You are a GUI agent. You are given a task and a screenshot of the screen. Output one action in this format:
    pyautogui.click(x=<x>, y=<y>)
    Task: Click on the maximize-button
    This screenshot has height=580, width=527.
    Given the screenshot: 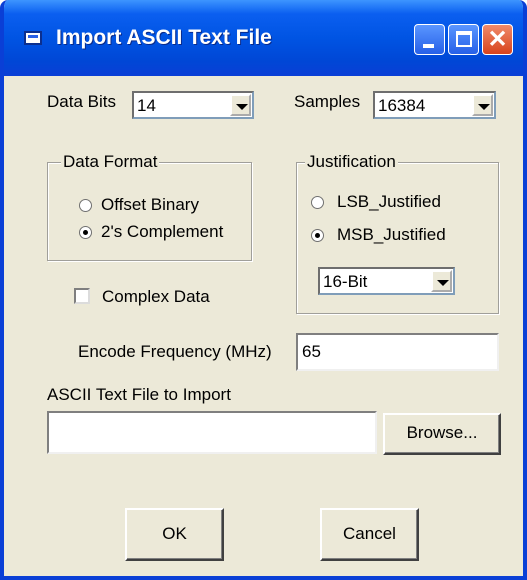 What is the action you would take?
    pyautogui.click(x=463, y=39)
    